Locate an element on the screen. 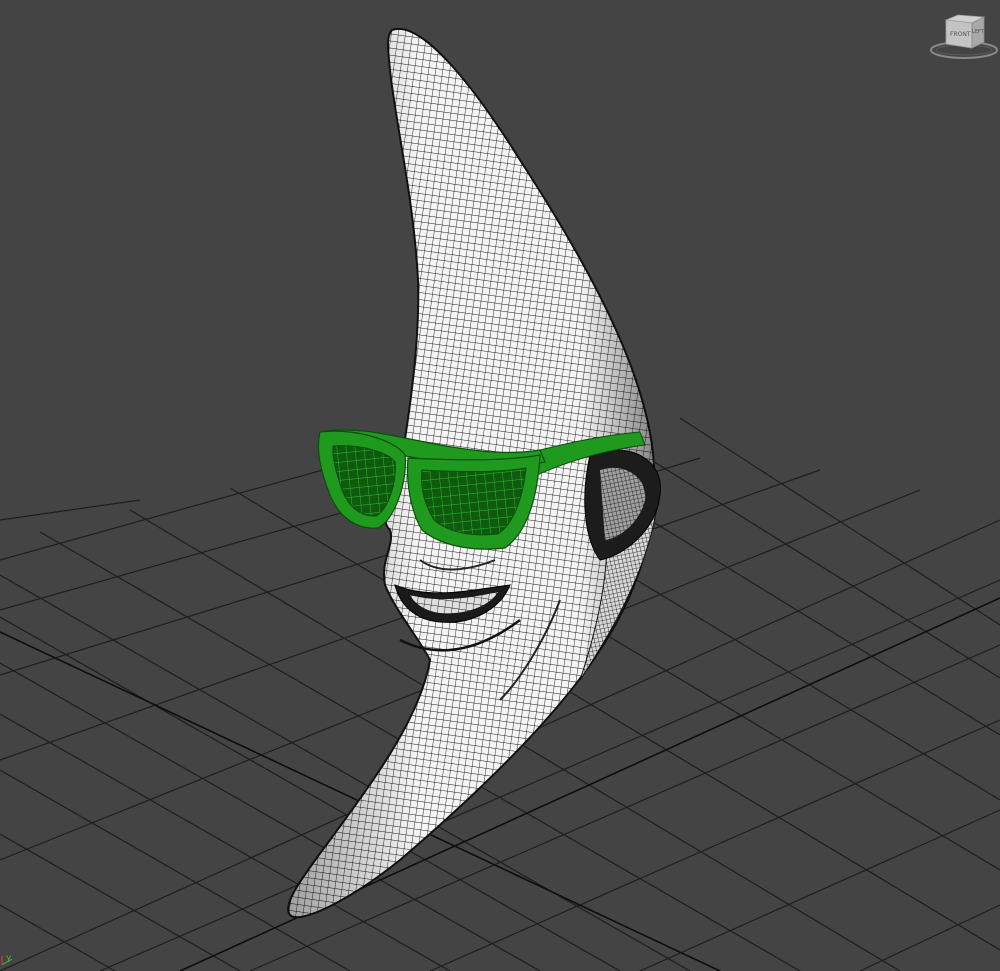 Image resolution: width=1000 pixels, height=971 pixels. viewcube: FRONT LEFT is located at coordinates (963, 37).